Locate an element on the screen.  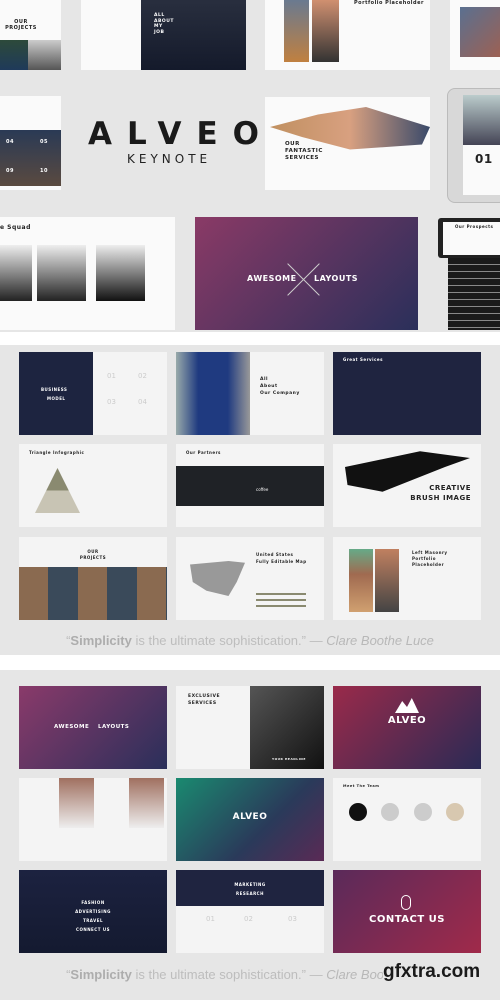
triangle-chart is located at coordinates (57, 490).